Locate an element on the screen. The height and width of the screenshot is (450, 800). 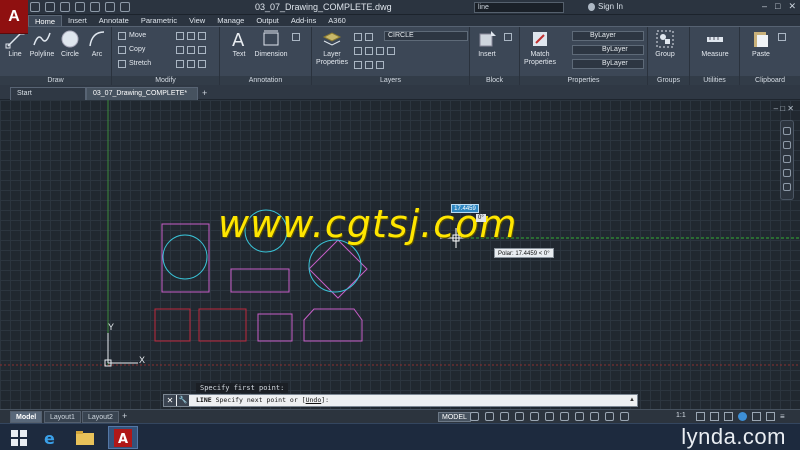
wrench-icon: 🔧 is located at coordinates (183, 400).